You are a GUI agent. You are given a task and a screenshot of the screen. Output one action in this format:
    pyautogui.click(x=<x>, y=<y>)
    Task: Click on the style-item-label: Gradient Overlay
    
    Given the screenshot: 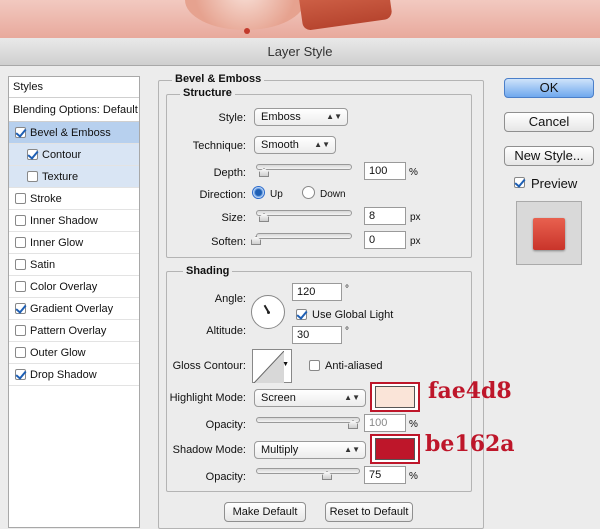 What is the action you would take?
    pyautogui.click(x=72, y=308)
    